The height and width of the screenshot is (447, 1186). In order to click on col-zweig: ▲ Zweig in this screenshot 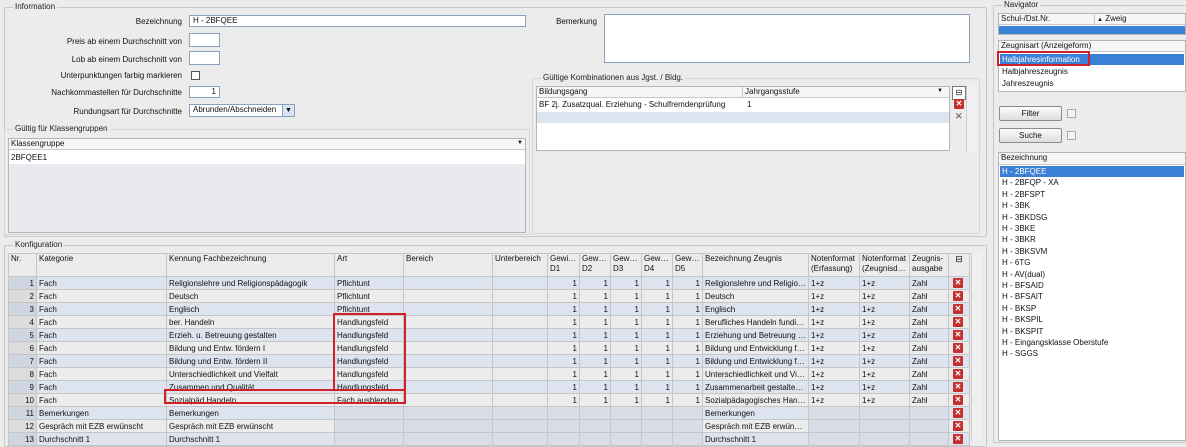, I will do `click(1140, 19)`.